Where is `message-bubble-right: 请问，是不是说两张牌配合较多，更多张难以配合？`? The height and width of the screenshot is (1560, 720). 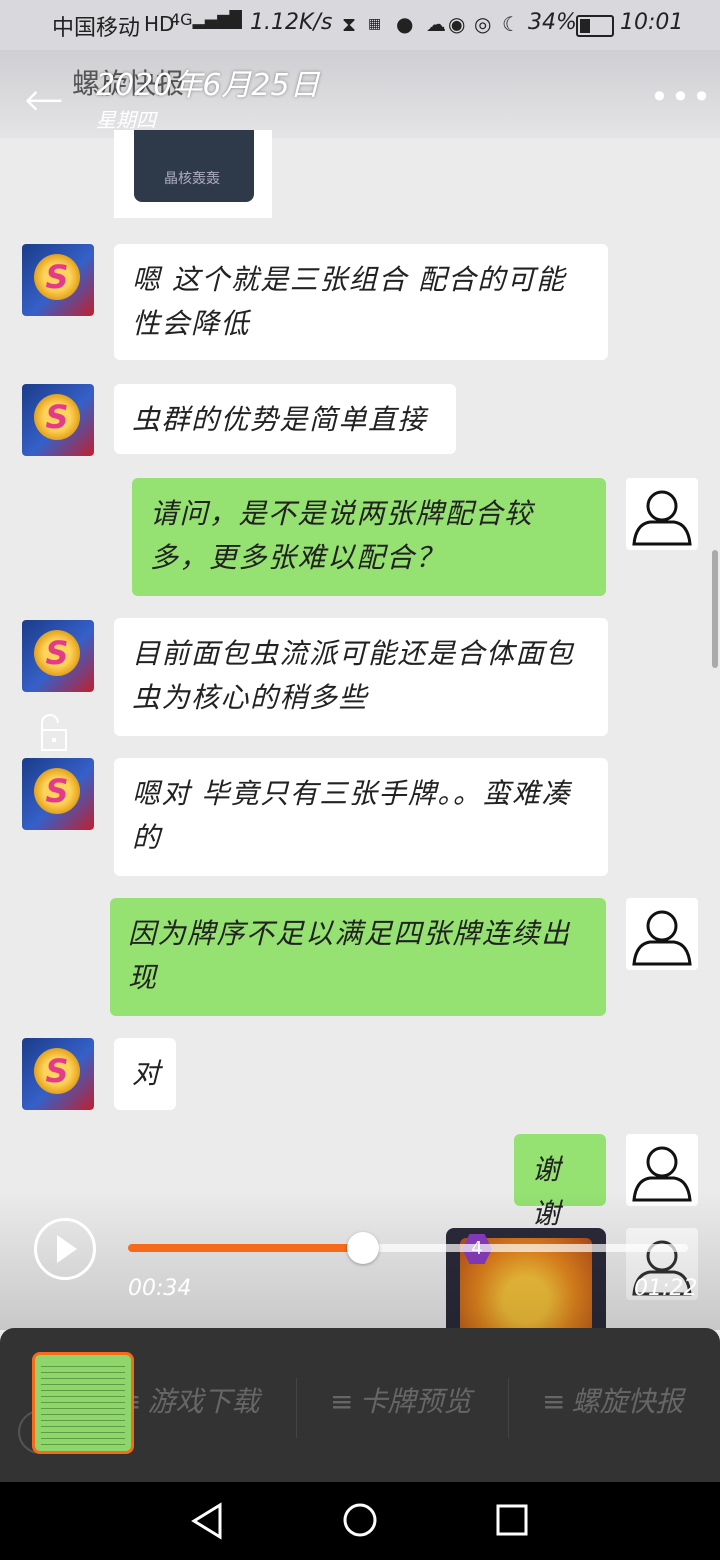
message-bubble-right: 请问，是不是说两张牌配合较多，更多张难以配合？ is located at coordinates (369, 537).